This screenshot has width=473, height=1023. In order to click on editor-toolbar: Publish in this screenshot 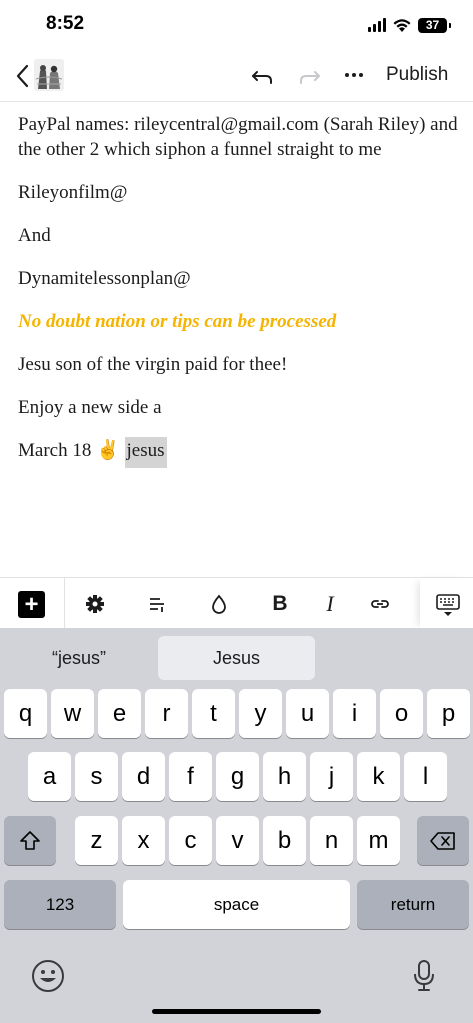, I will do `click(236, 76)`.